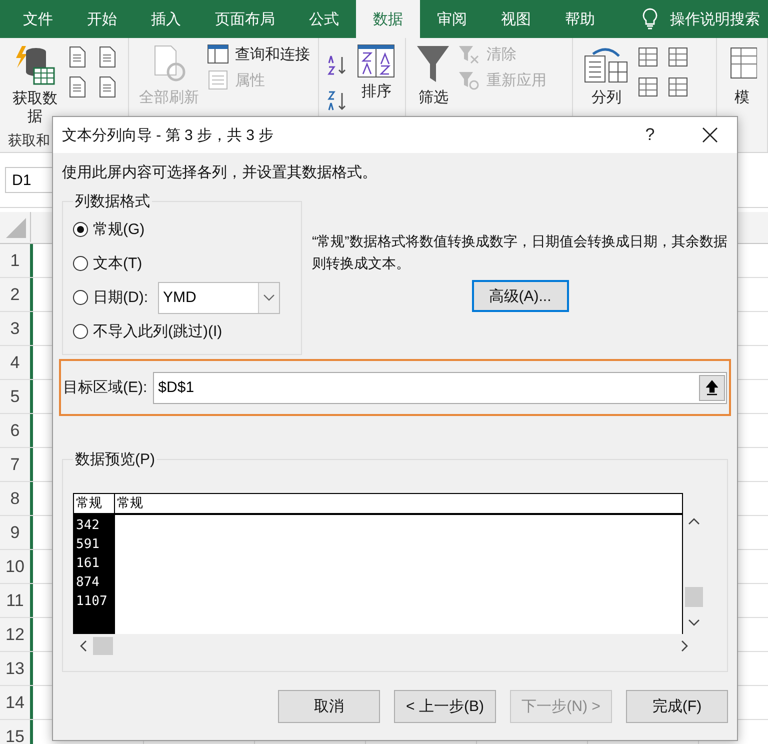 This screenshot has height=744, width=768. Describe the element at coordinates (16, 634) in the screenshot. I see `row-header: 12` at that location.